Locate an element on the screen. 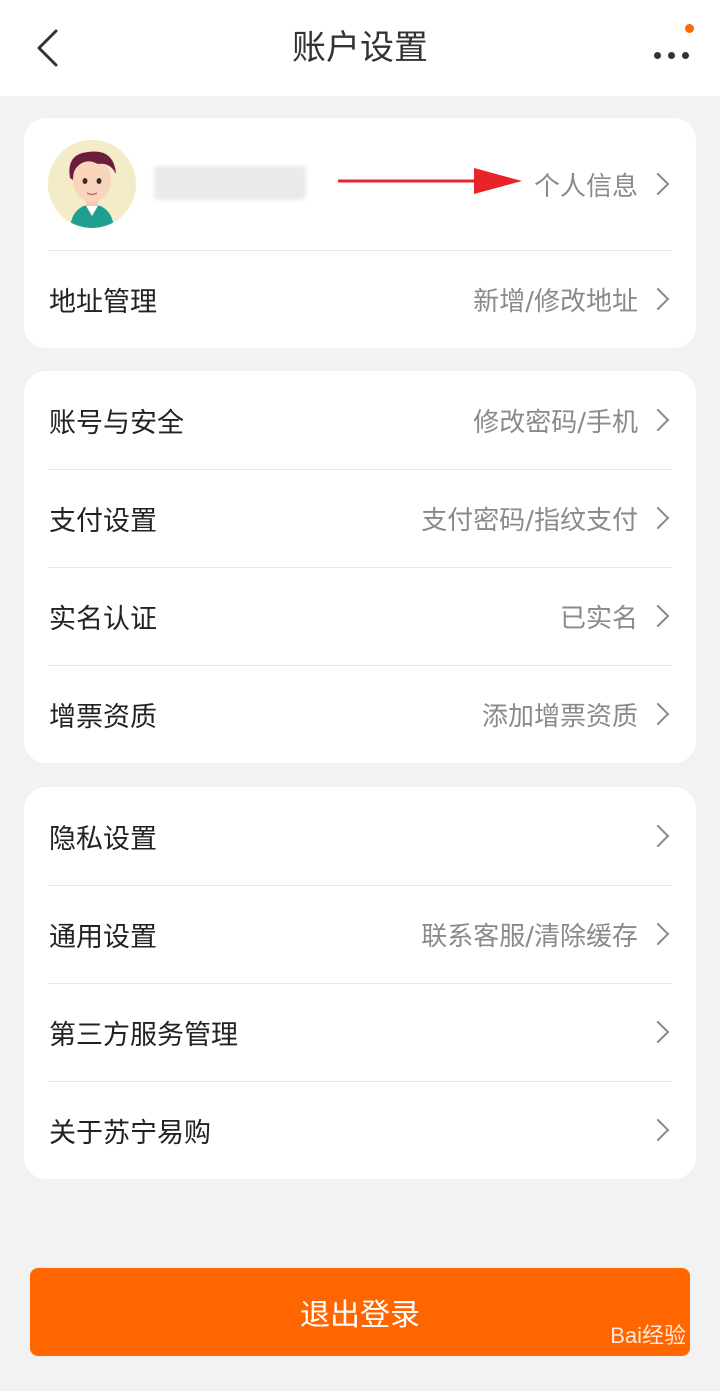 The image size is (720, 1391). more-dots-icon is located at coordinates (675, 53).